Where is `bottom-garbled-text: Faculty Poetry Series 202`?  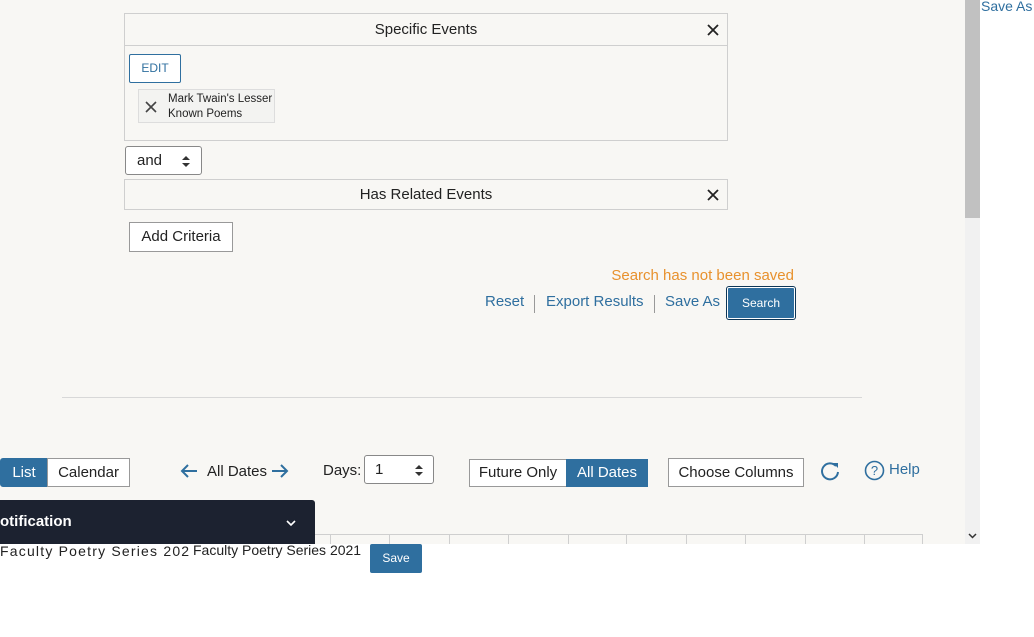 bottom-garbled-text: Faculty Poetry Series 202 is located at coordinates (95, 551).